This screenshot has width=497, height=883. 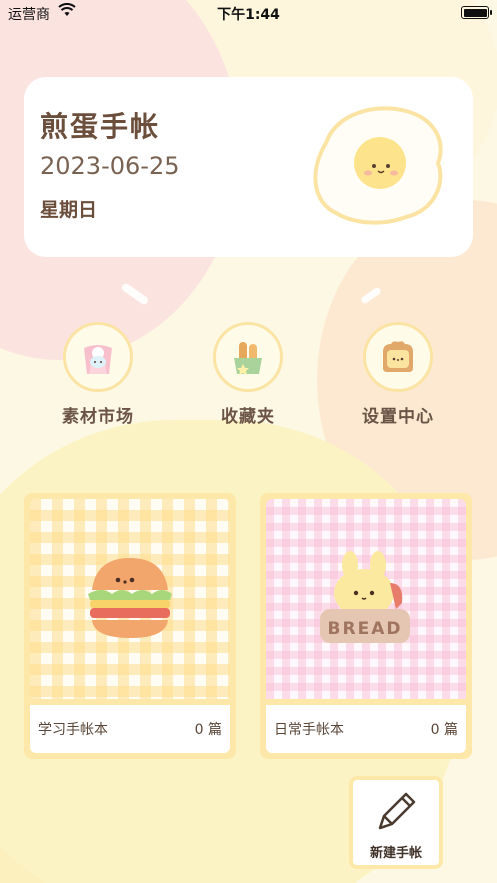 I want to click on notebook-cover, so click(x=130, y=599).